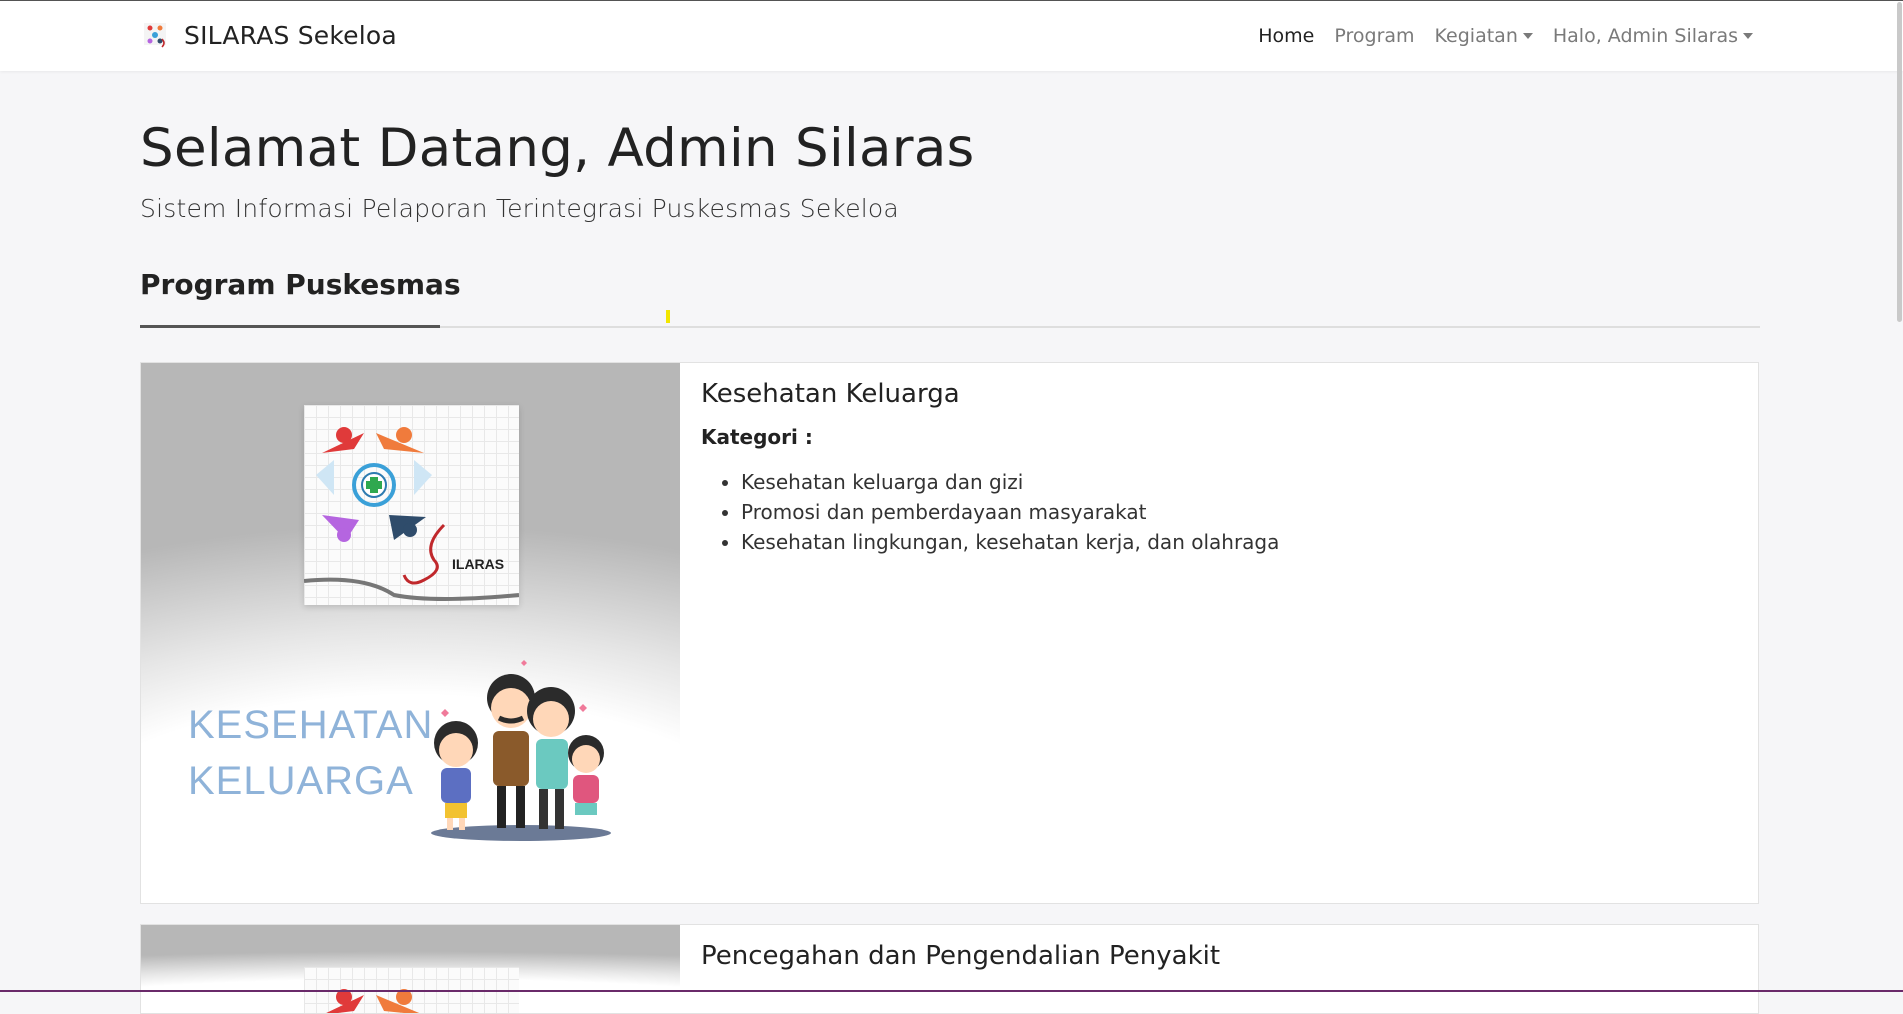  What do you see at coordinates (410, 969) in the screenshot?
I see `program-card-image` at bounding box center [410, 969].